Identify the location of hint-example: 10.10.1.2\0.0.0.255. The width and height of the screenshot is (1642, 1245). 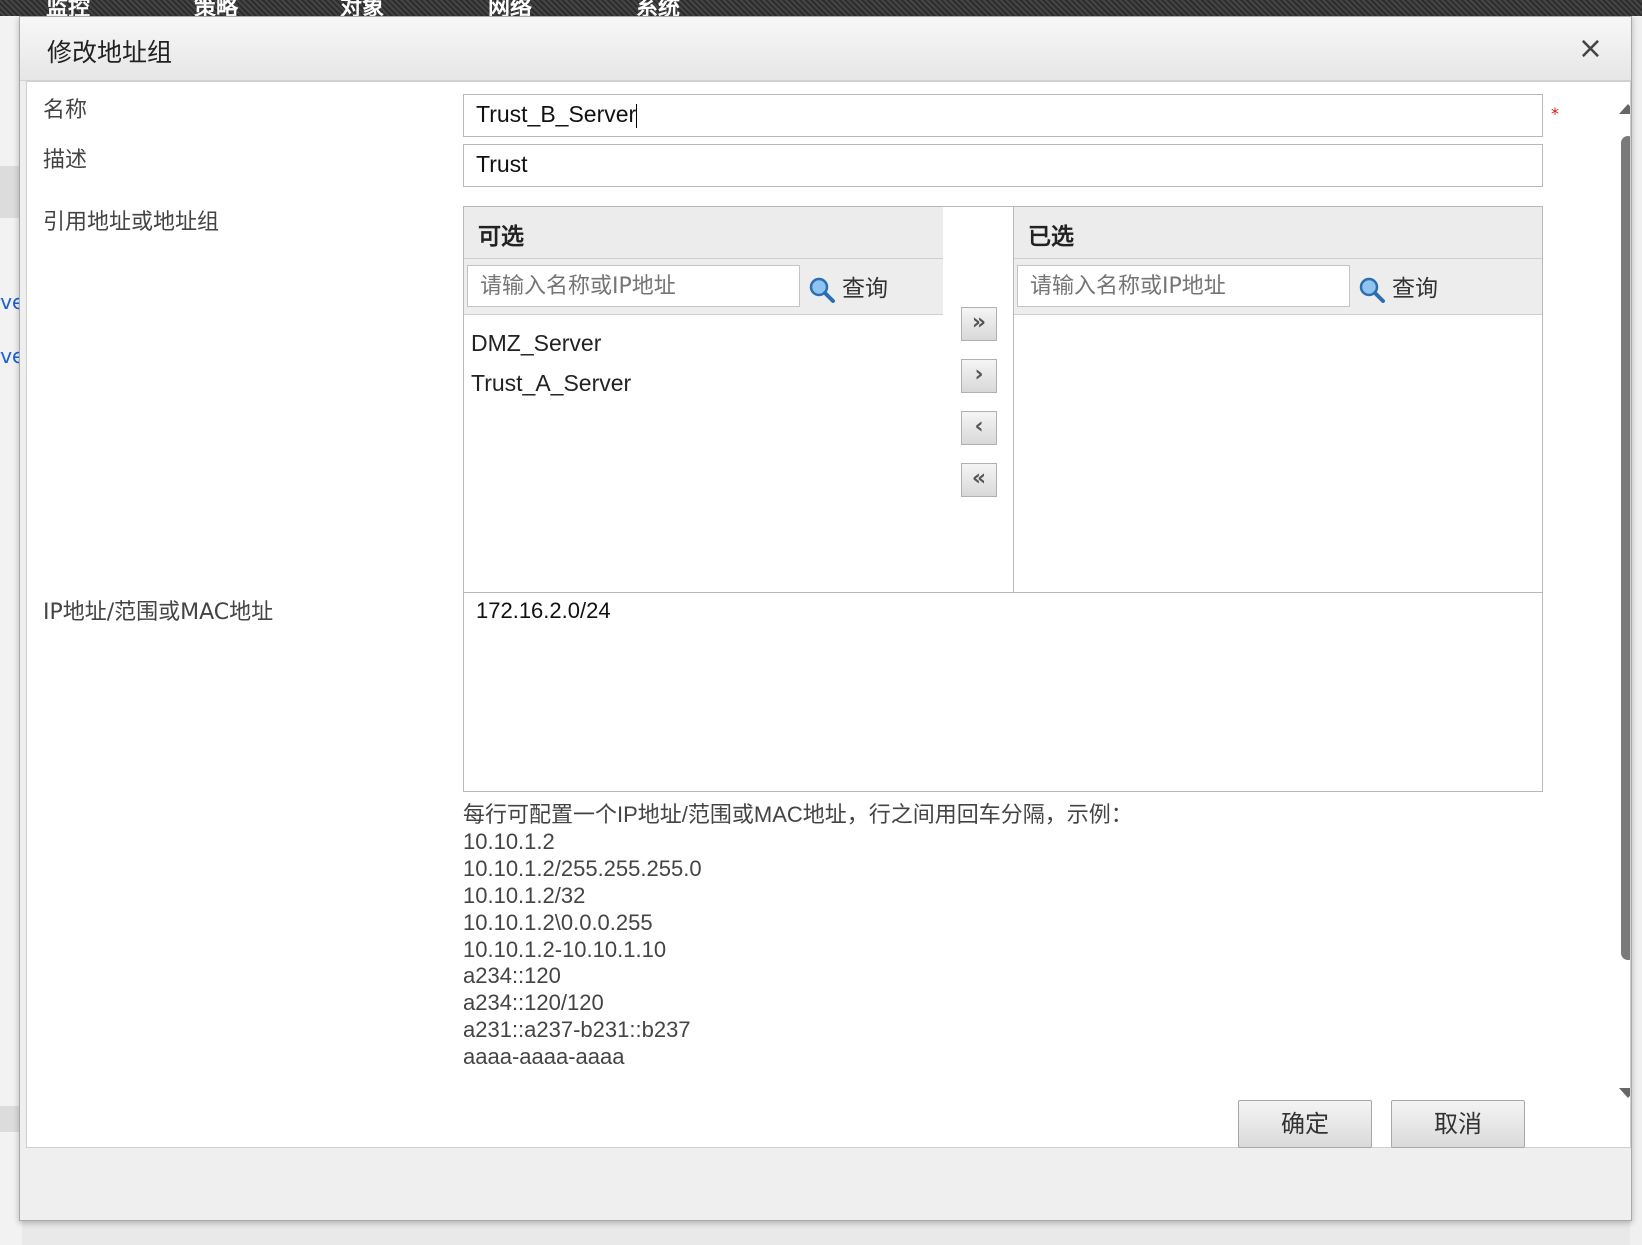
(558, 922).